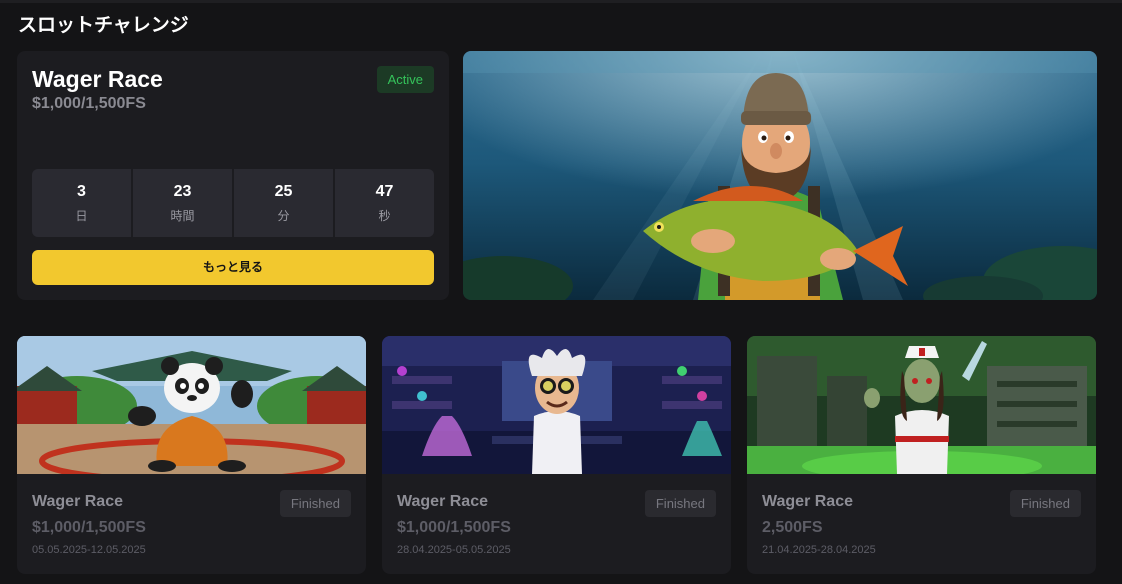 The image size is (1122, 584). I want to click on countdown-unit: 分, so click(283, 215).